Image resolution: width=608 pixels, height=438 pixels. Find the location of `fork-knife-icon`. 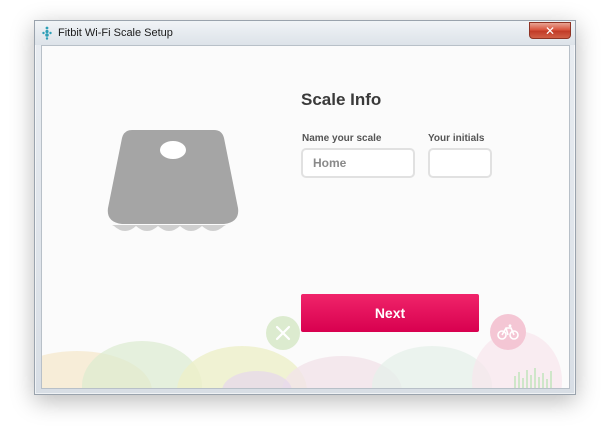

fork-knife-icon is located at coordinates (283, 333).